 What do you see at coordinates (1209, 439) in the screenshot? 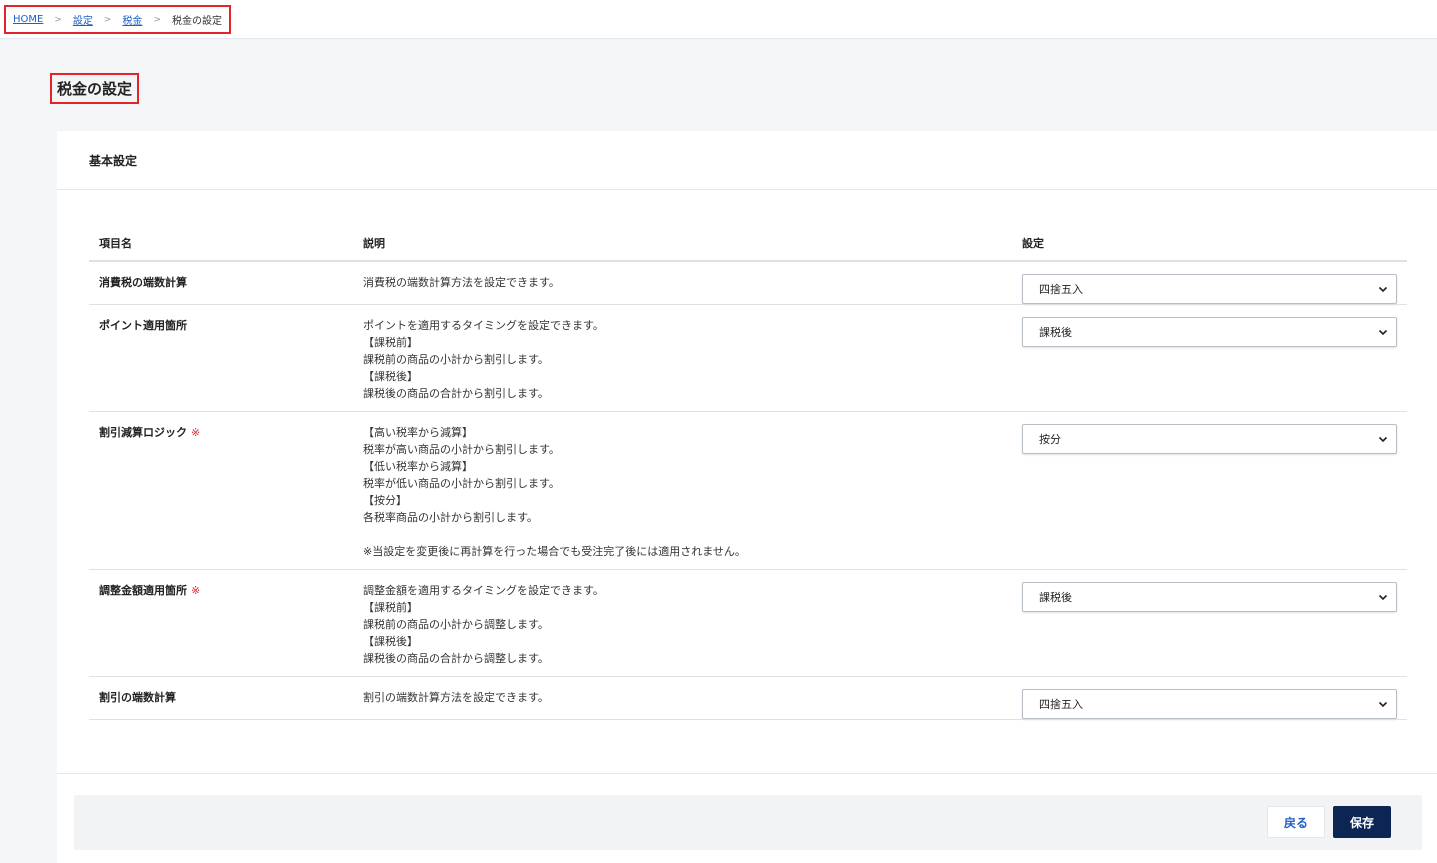
I see `discount-logic-select: 按分` at bounding box center [1209, 439].